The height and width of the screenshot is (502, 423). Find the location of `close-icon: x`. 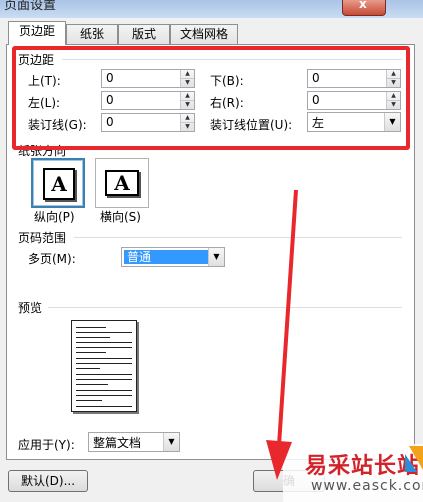

close-icon: x is located at coordinates (363, 5).